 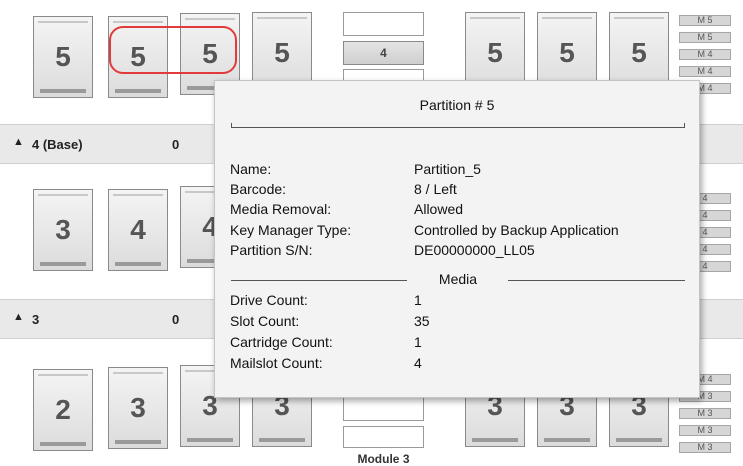 I want to click on tooltip-row-partition-sn: Partition S/N: DE00000000_LL05, so click(x=460, y=251).